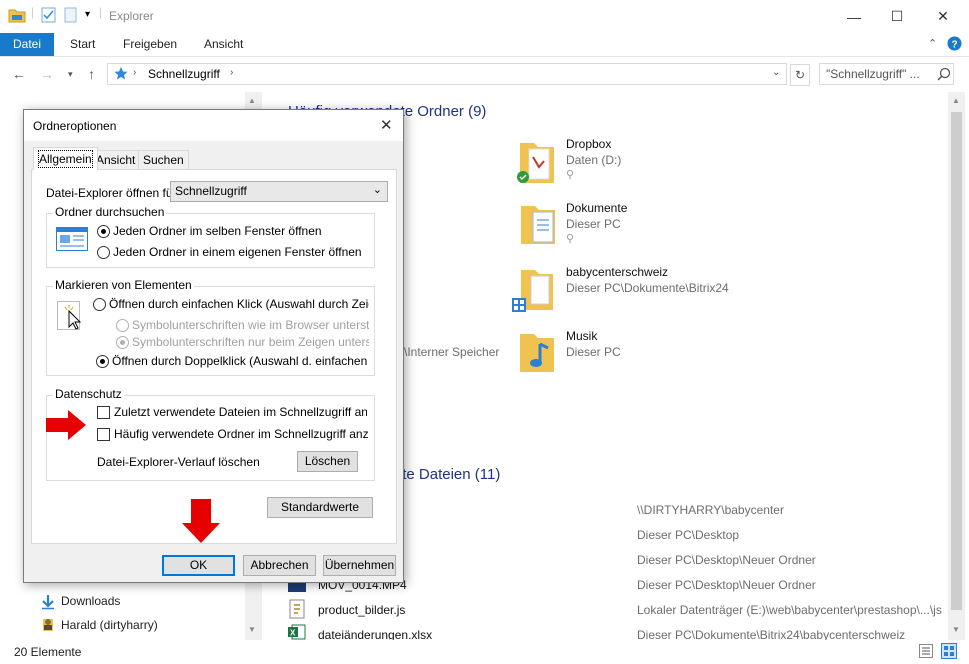 The height and width of the screenshot is (664, 969). I want to click on red-arrow-down-icon, so click(201, 522).